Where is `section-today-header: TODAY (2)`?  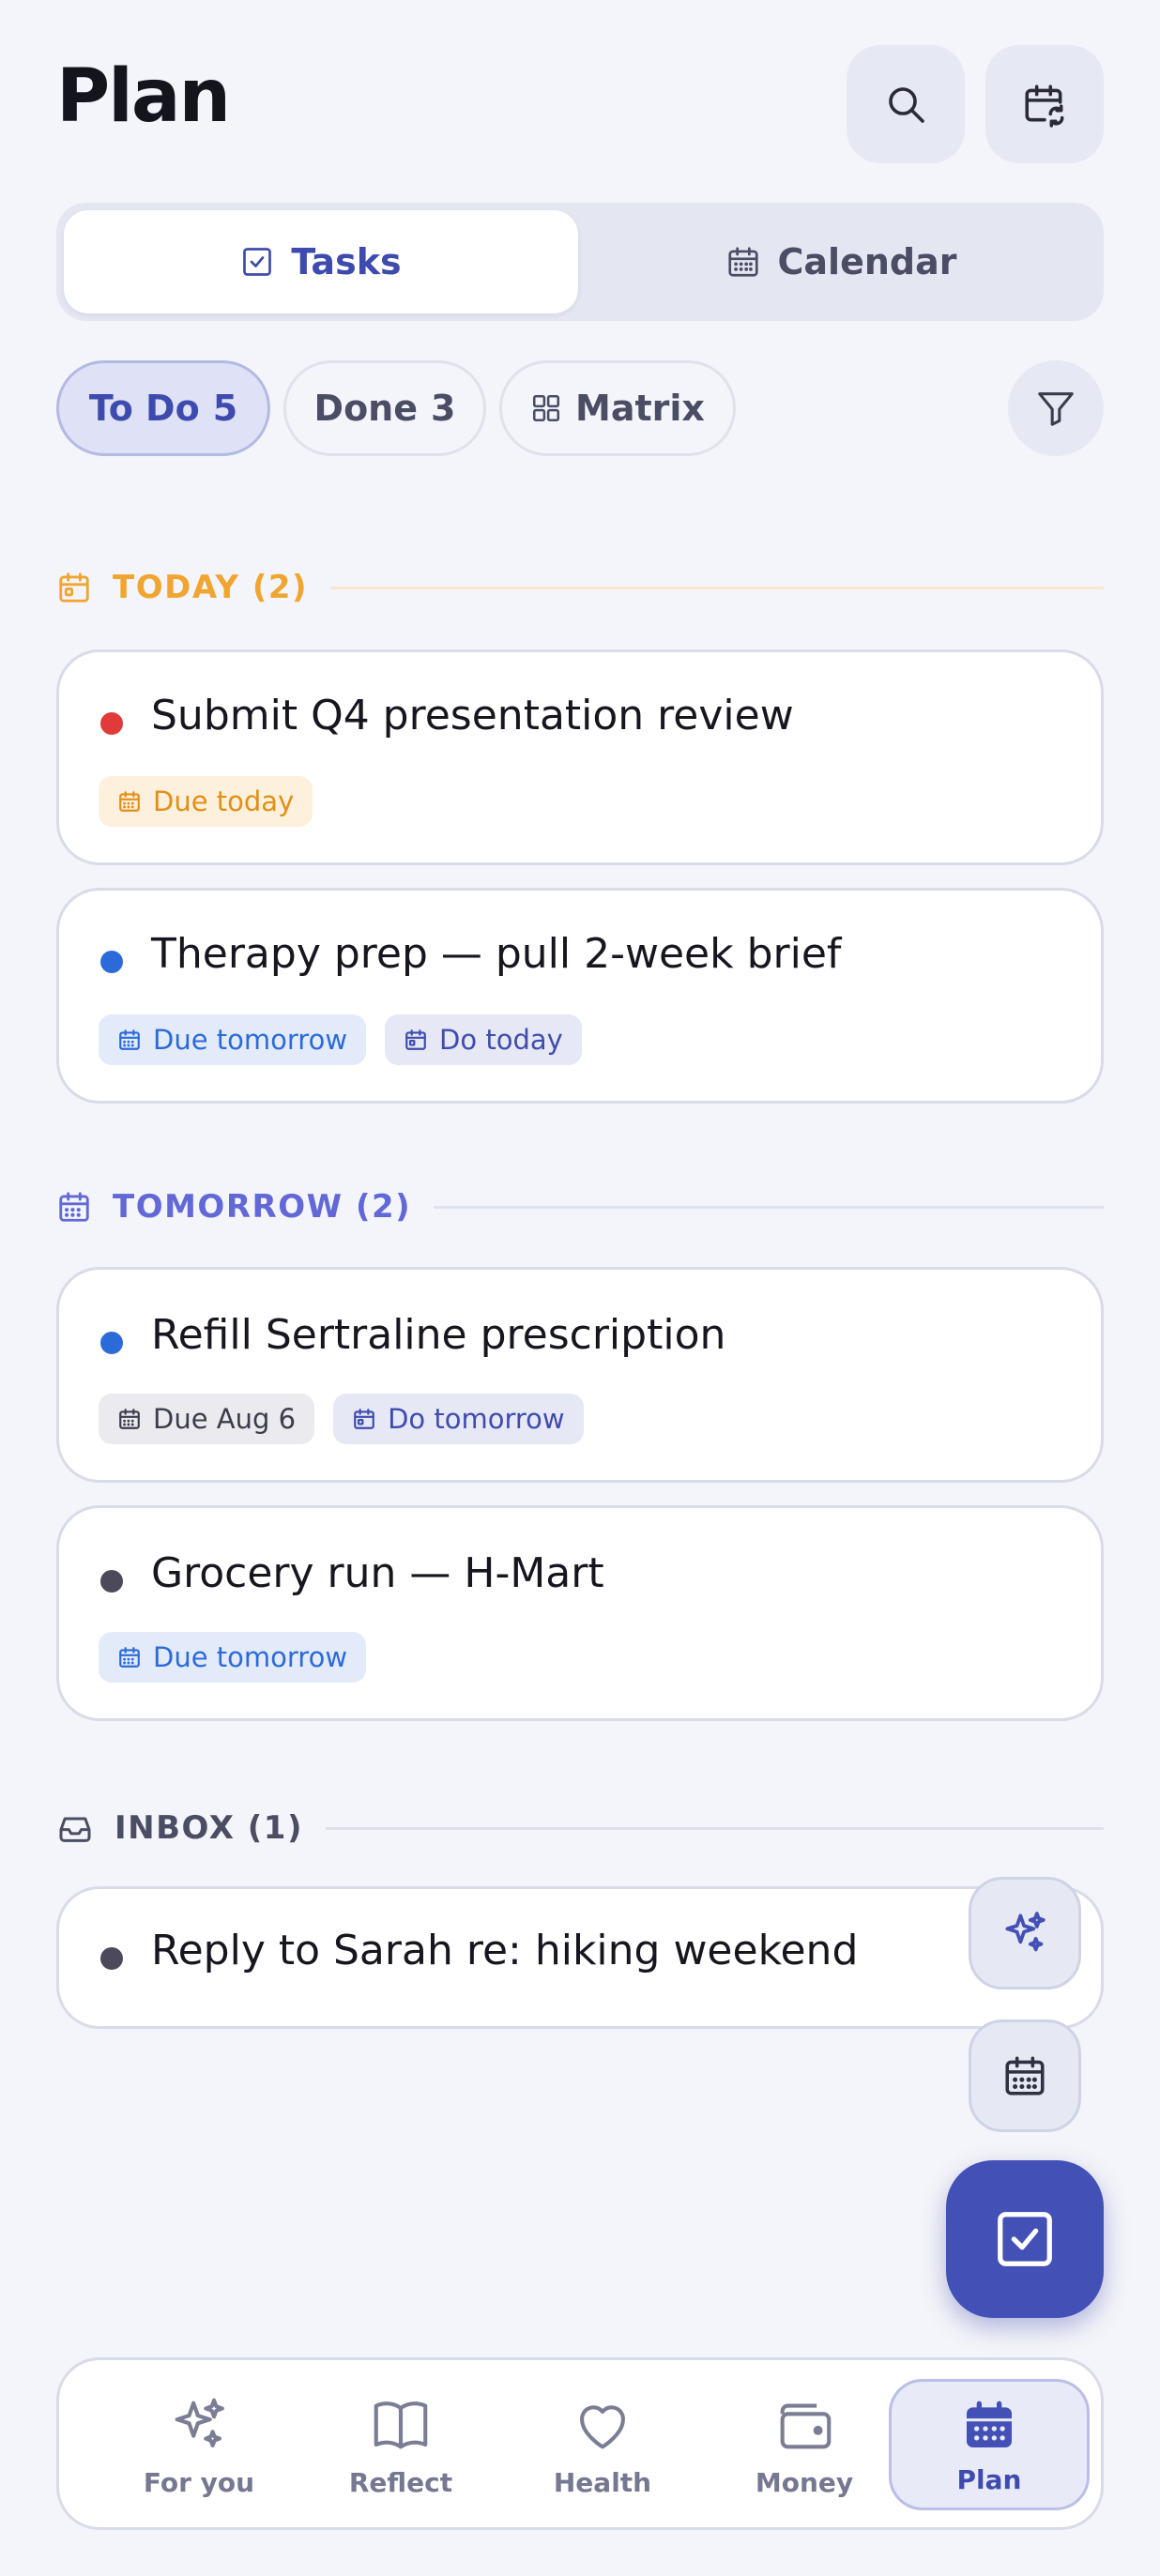 section-today-header: TODAY (2) is located at coordinates (580, 587).